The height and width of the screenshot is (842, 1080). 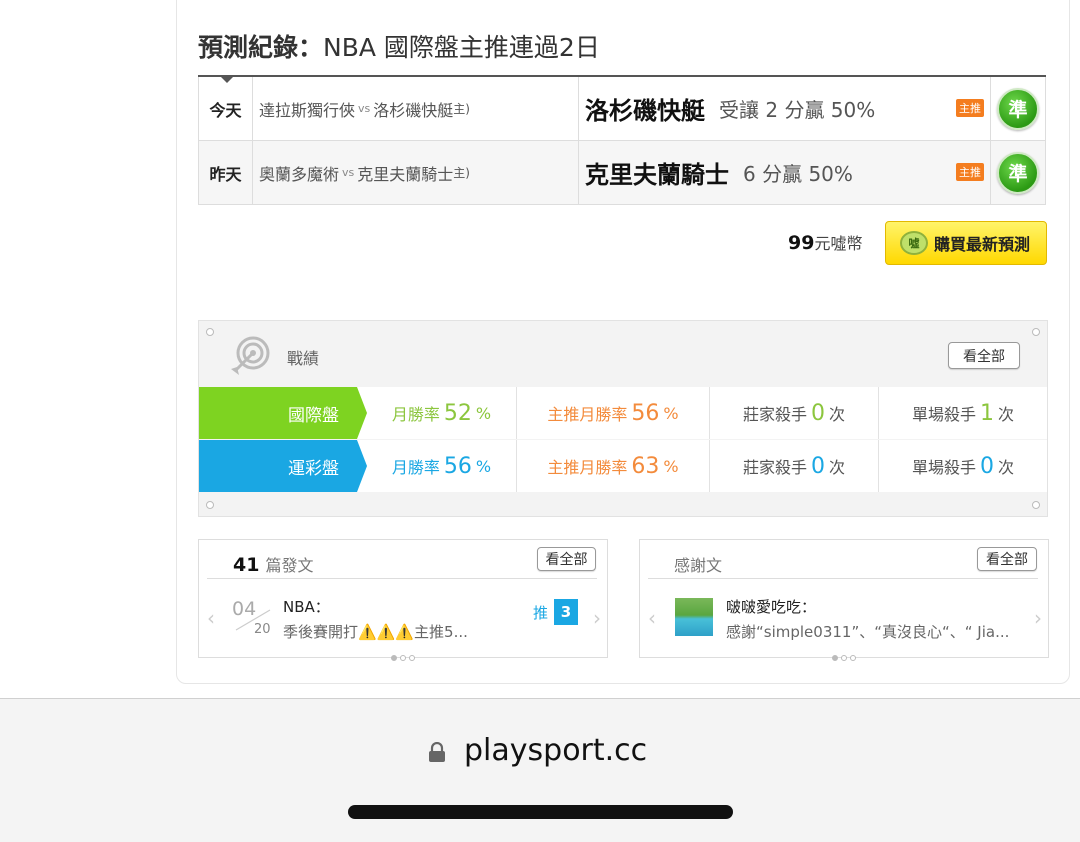 I want to click on pick-odds: 6 分贏 50%, so click(x=798, y=174).